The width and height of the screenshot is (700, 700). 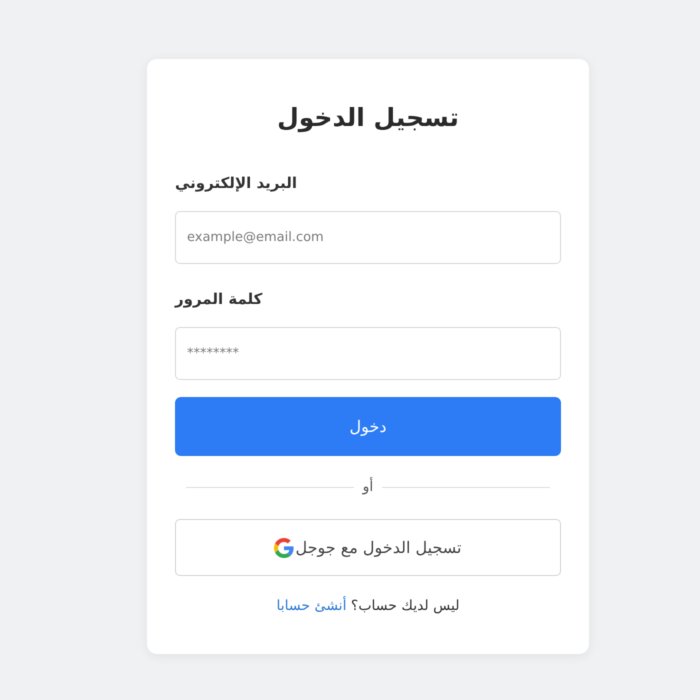 What do you see at coordinates (368, 353) in the screenshot?
I see `password-field: ********` at bounding box center [368, 353].